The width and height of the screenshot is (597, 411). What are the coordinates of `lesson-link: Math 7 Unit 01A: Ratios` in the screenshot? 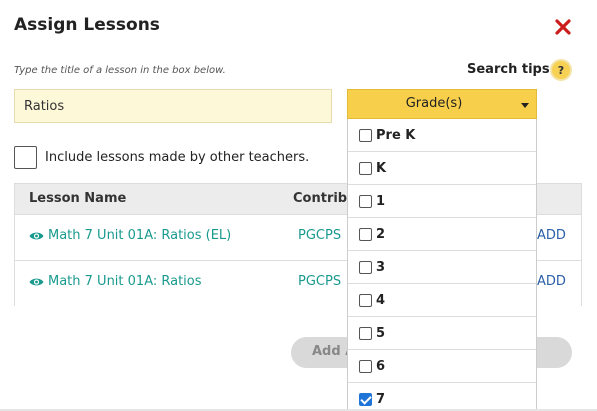 It's located at (115, 281).